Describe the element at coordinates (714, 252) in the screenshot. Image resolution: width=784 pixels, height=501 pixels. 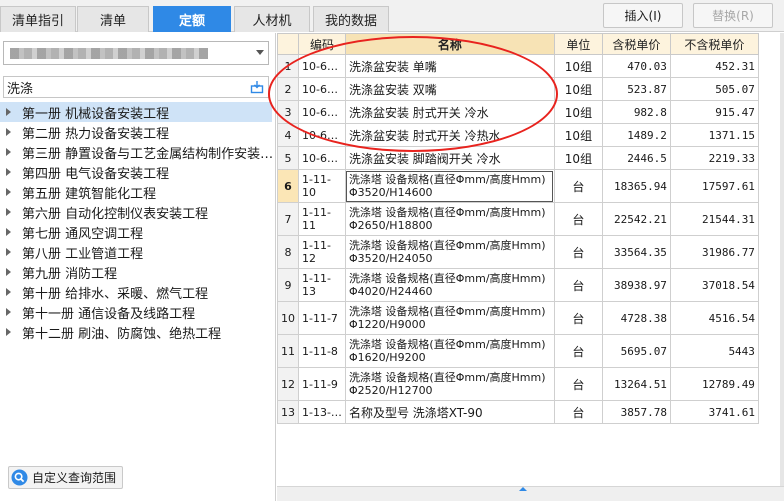
I see `cell-notax-price: 31986.77` at that location.